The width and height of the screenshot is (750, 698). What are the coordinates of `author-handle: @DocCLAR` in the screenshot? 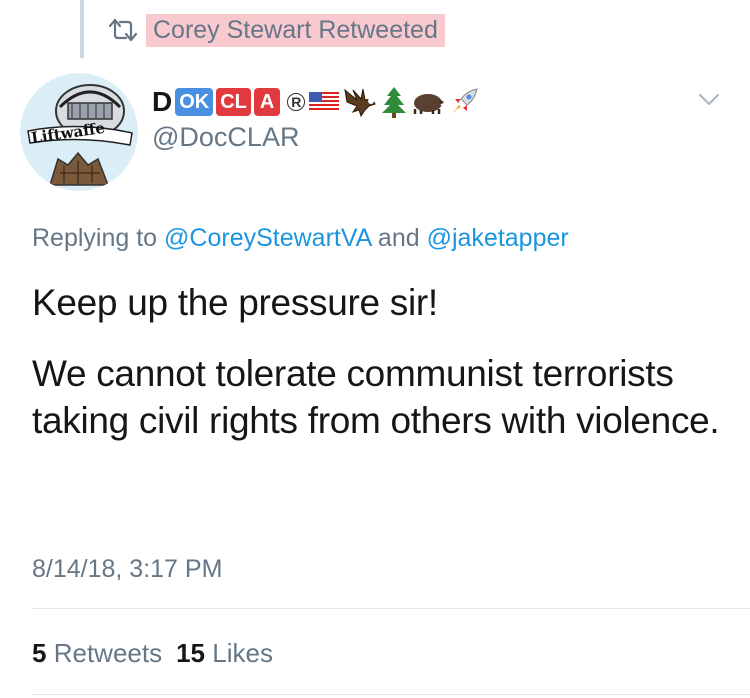 It's located at (225, 137).